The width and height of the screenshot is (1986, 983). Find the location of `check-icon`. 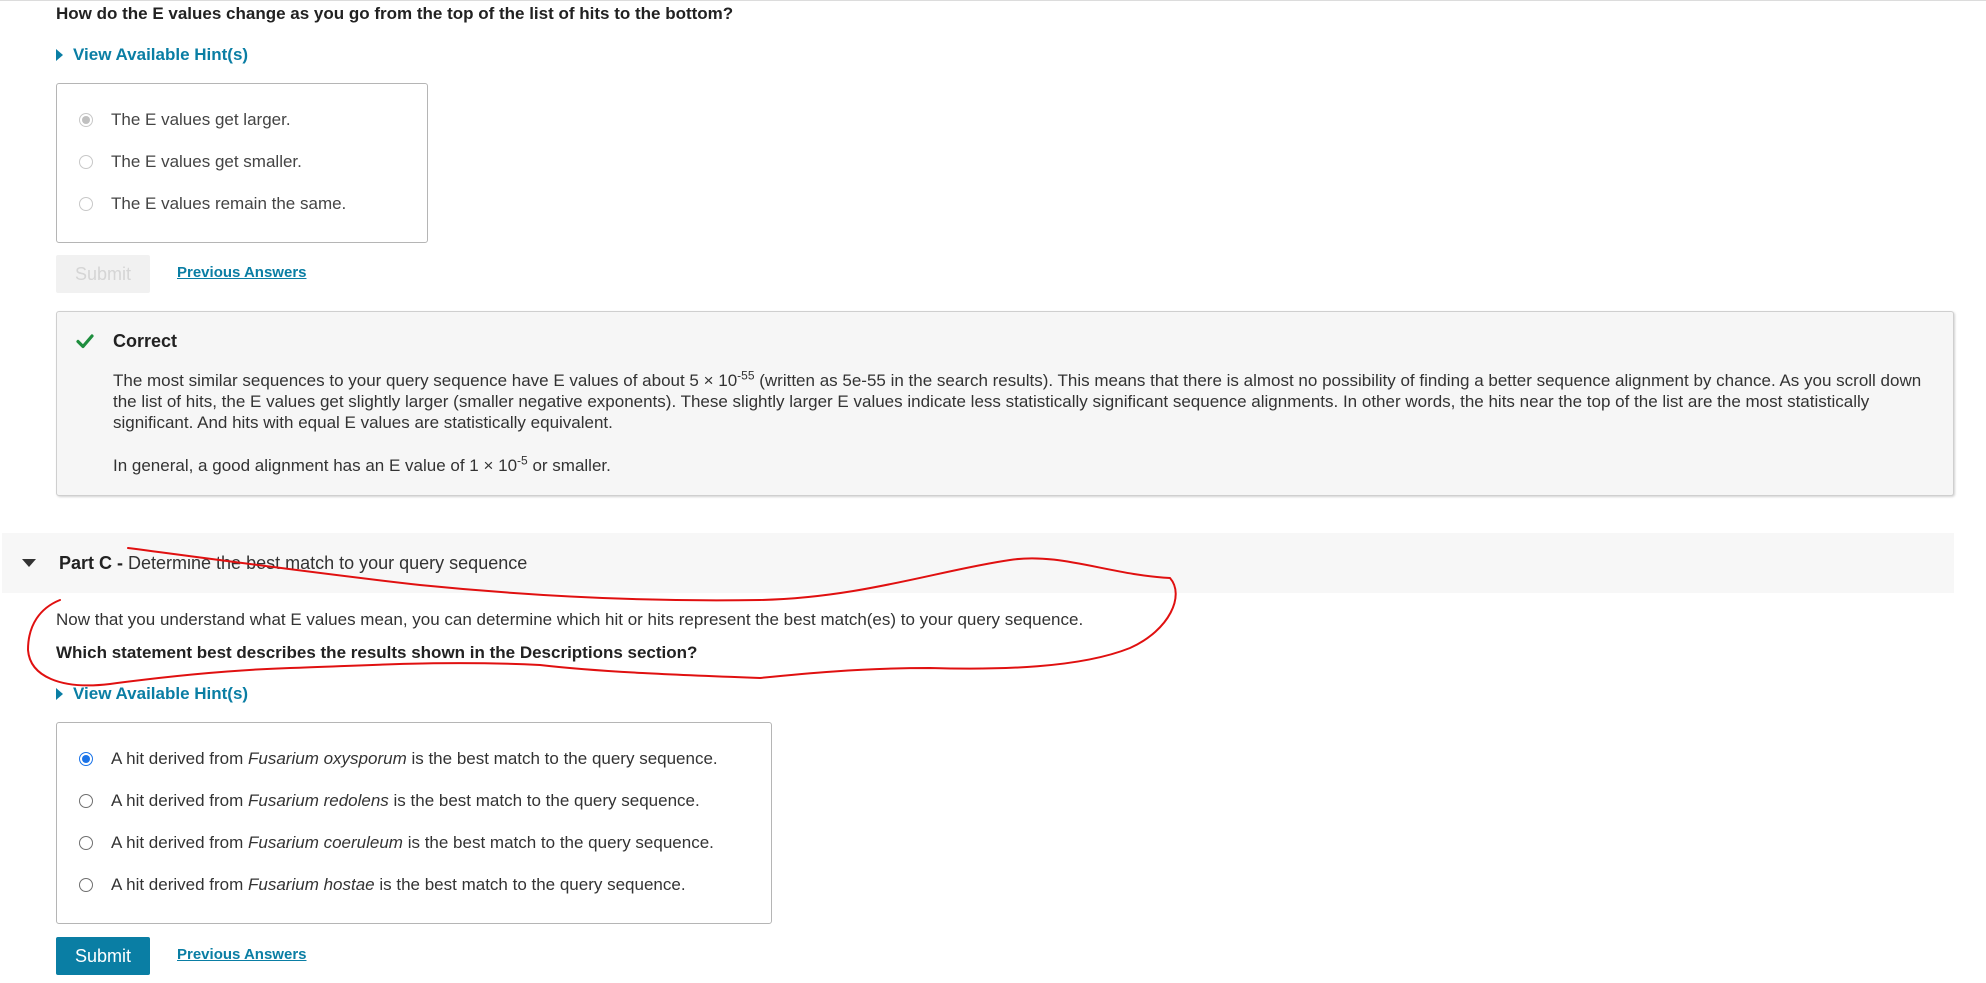

check-icon is located at coordinates (85, 341).